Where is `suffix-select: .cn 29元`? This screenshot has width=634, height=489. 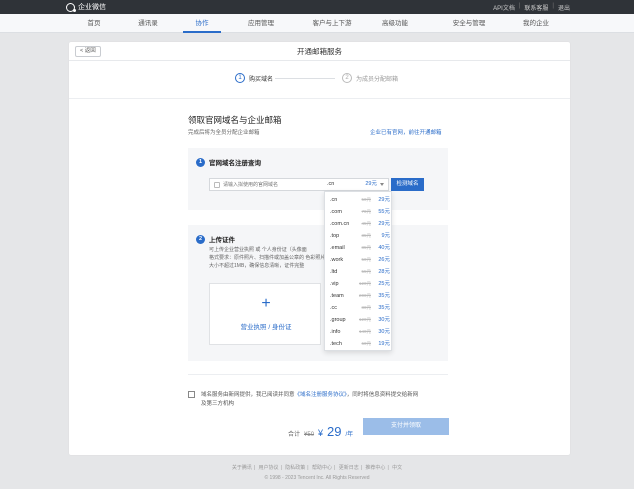 suffix-select: .cn 29元 is located at coordinates (356, 184).